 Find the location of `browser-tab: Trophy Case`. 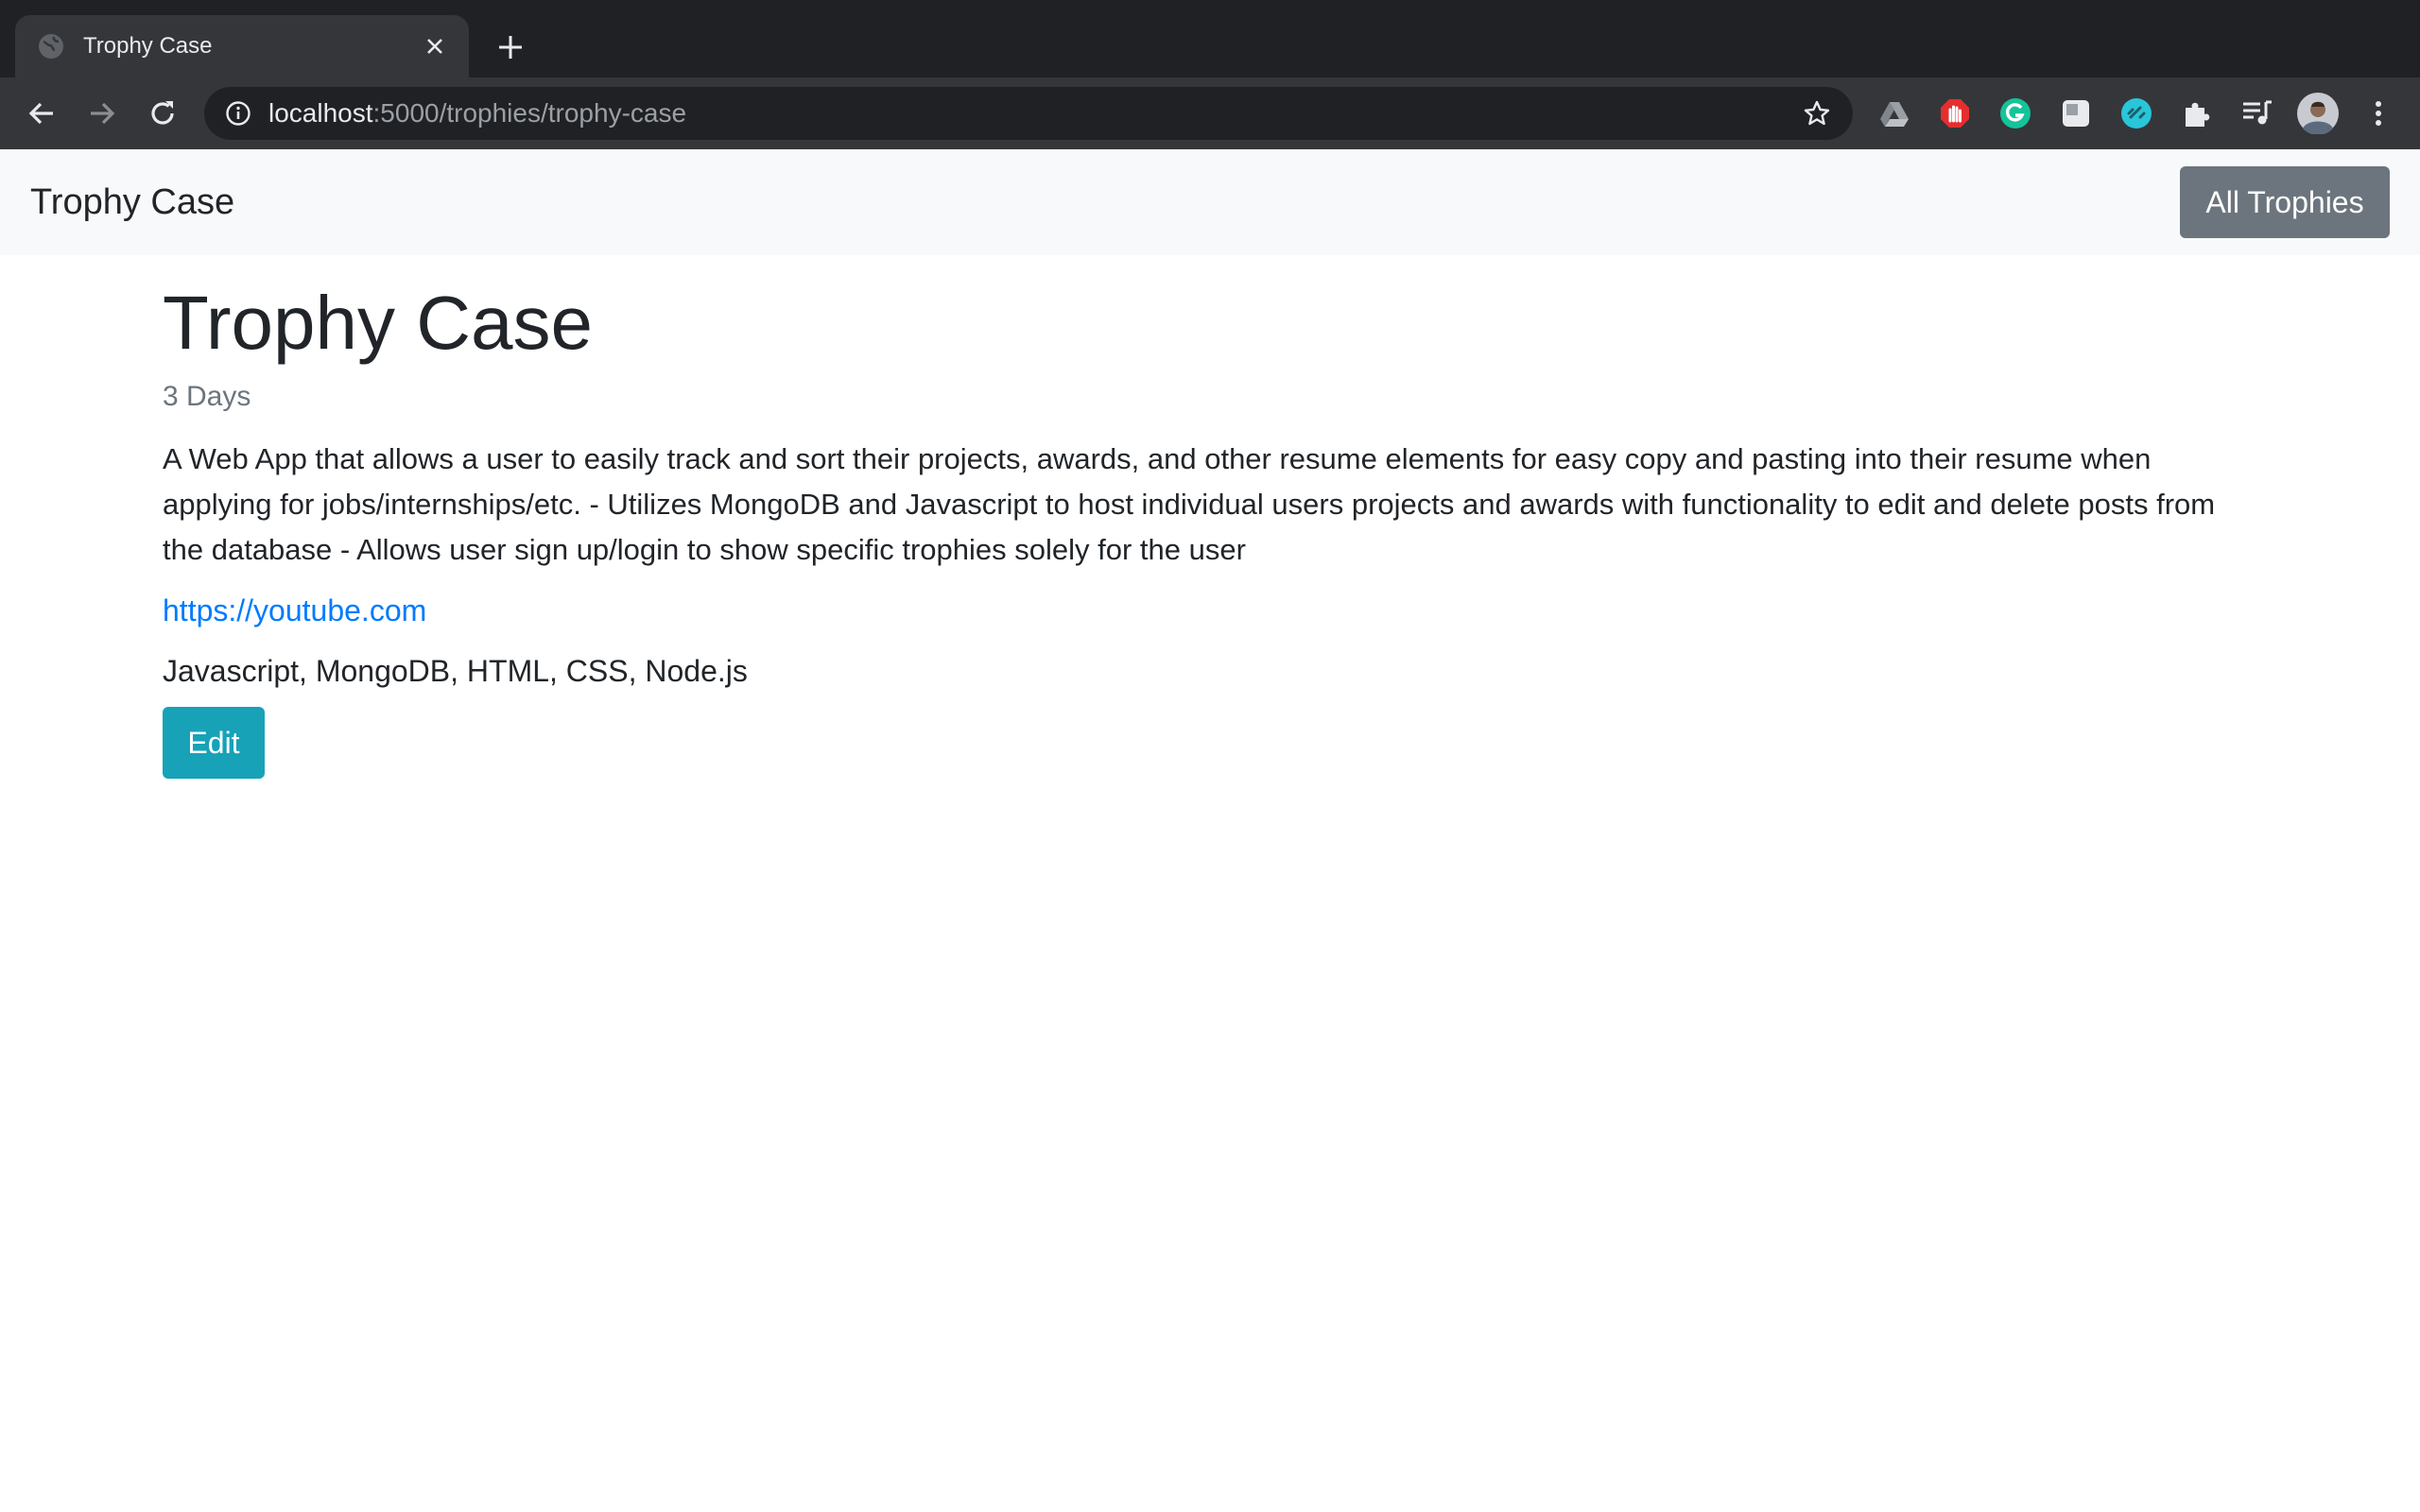

browser-tab: Trophy Case is located at coordinates (242, 46).